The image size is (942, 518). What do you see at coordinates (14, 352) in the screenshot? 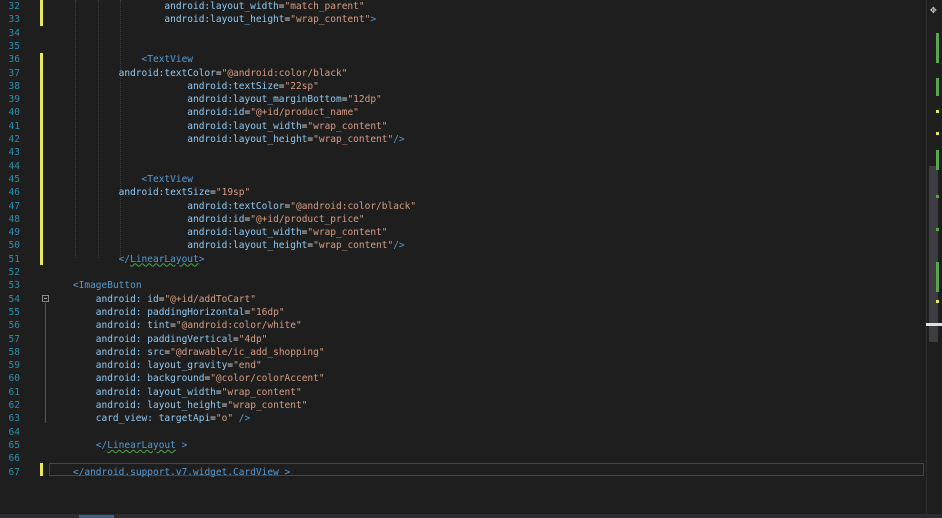
I see `line-number: 58` at bounding box center [14, 352].